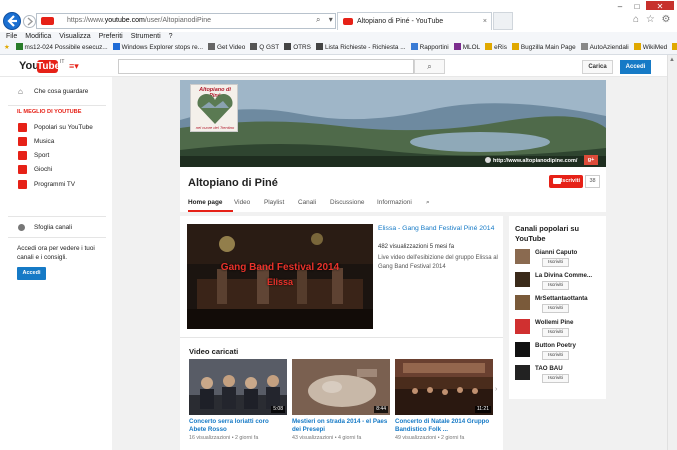  Describe the element at coordinates (44, 141) in the screenshot. I see `guide-item-label: Musica` at that location.